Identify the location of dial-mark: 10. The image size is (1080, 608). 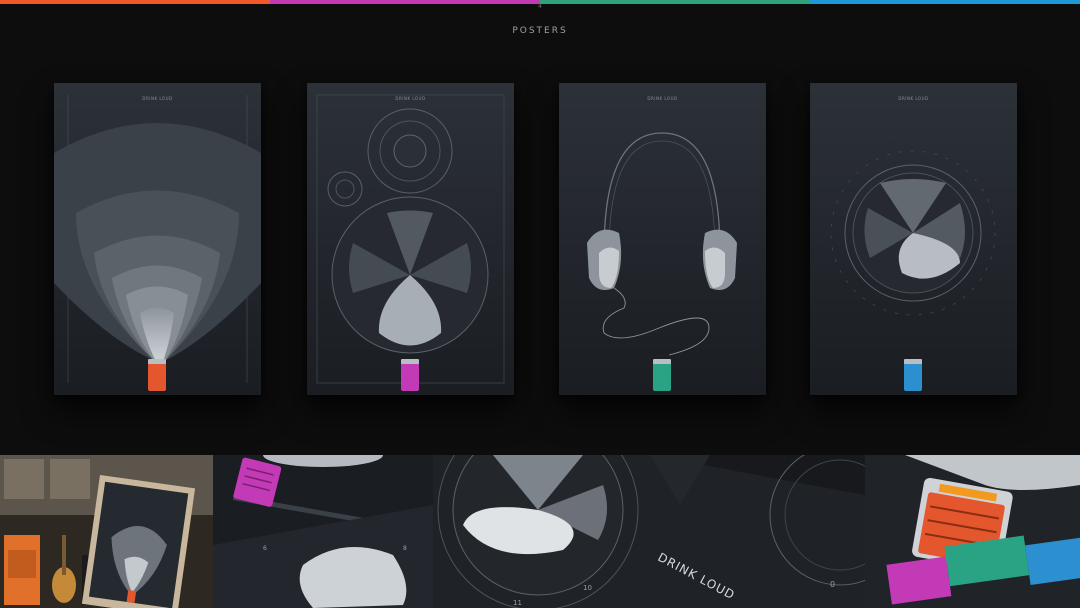
(587, 588).